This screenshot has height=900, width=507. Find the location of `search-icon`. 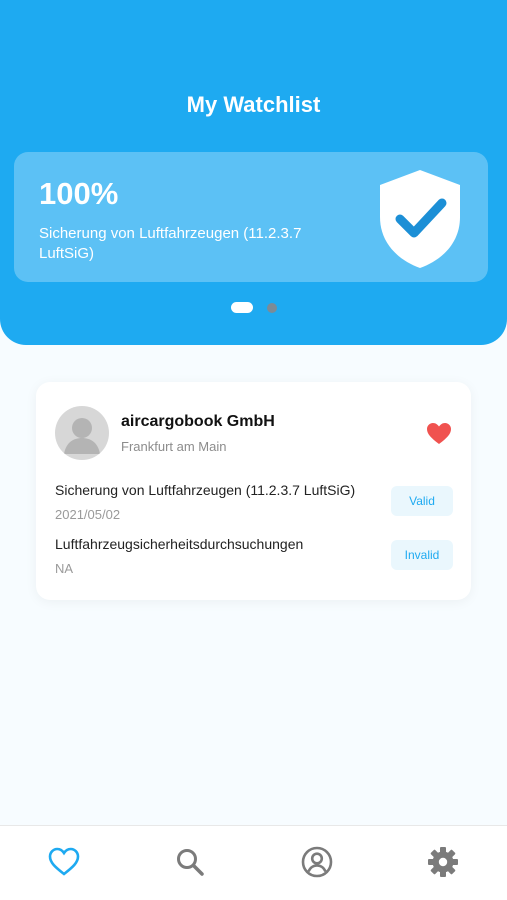

search-icon is located at coordinates (190, 862).